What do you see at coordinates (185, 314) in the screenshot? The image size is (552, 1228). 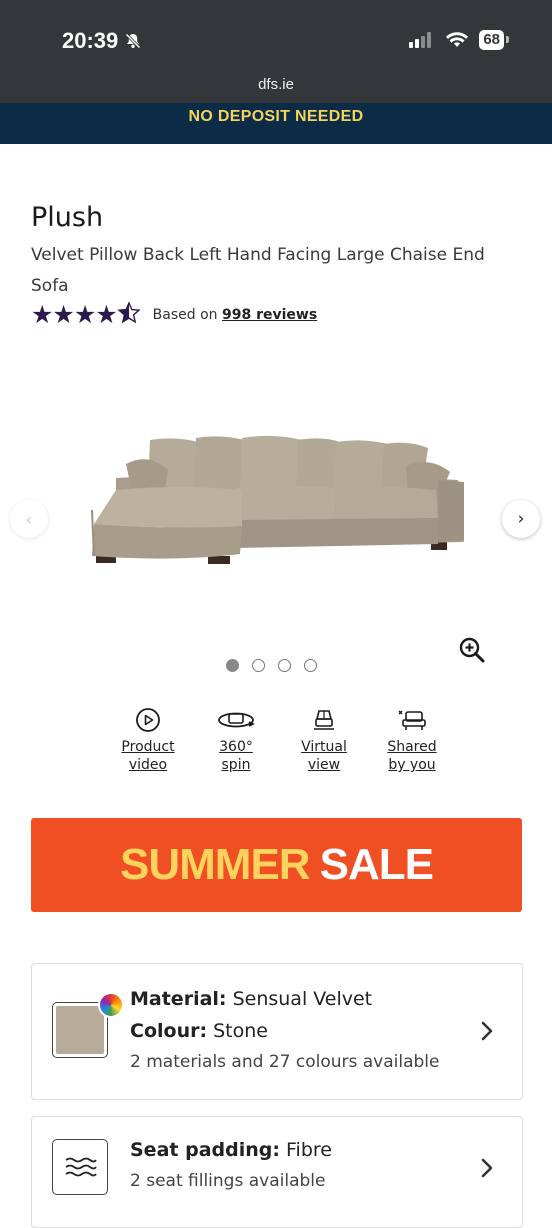 I see `reviews-prefix: Based on` at bounding box center [185, 314].